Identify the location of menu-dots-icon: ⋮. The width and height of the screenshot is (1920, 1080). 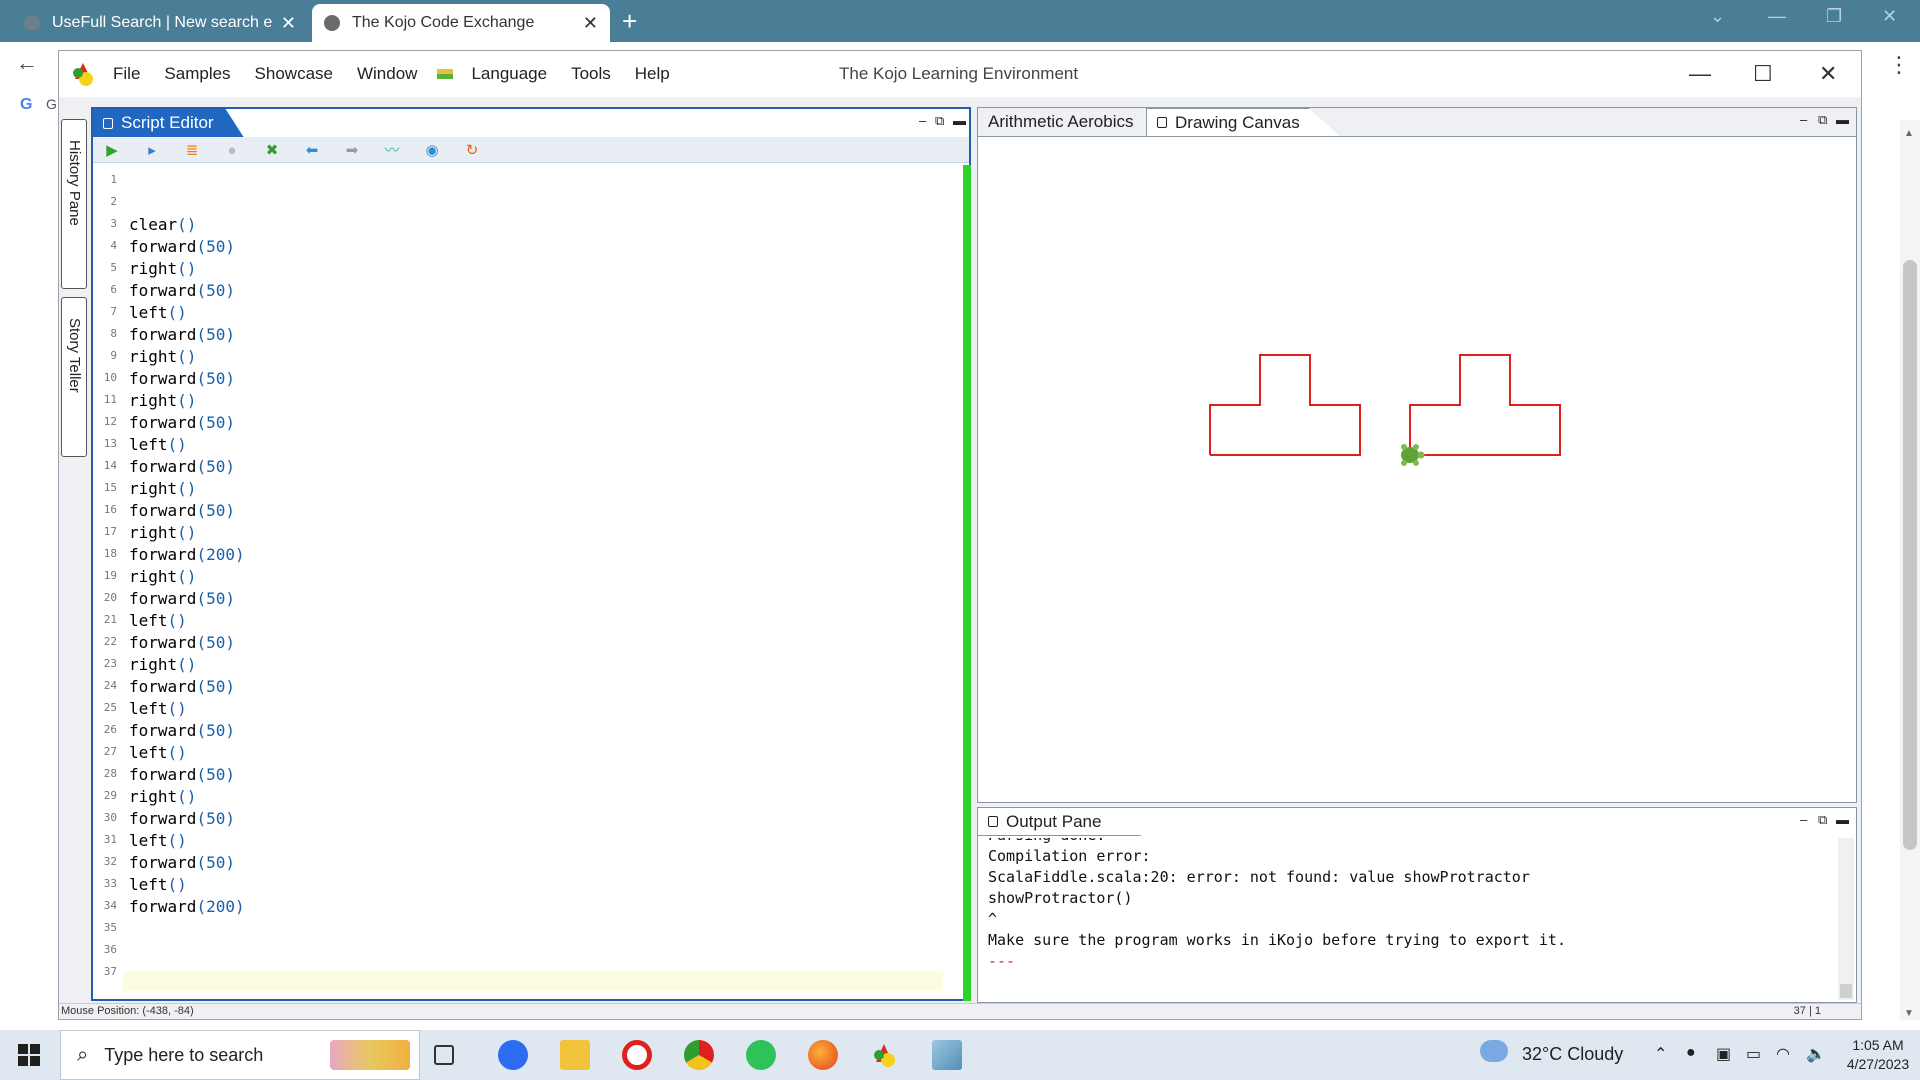
(1899, 65).